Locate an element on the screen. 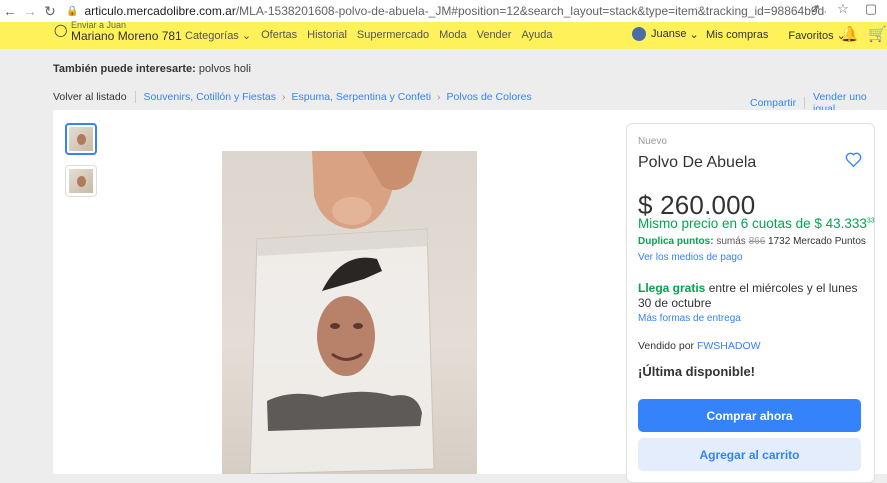 This screenshot has width=887, height=483. url-domain: articulo.mercadolibre.com.ar is located at coordinates (160, 11).